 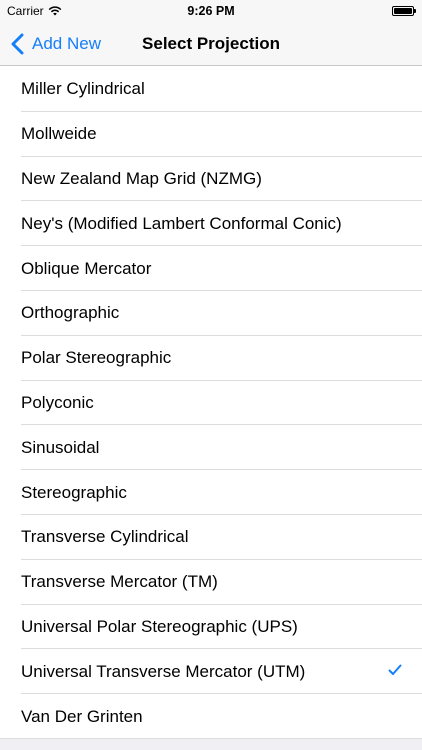 What do you see at coordinates (211, 358) in the screenshot?
I see `list-item: Polar Stereographic` at bounding box center [211, 358].